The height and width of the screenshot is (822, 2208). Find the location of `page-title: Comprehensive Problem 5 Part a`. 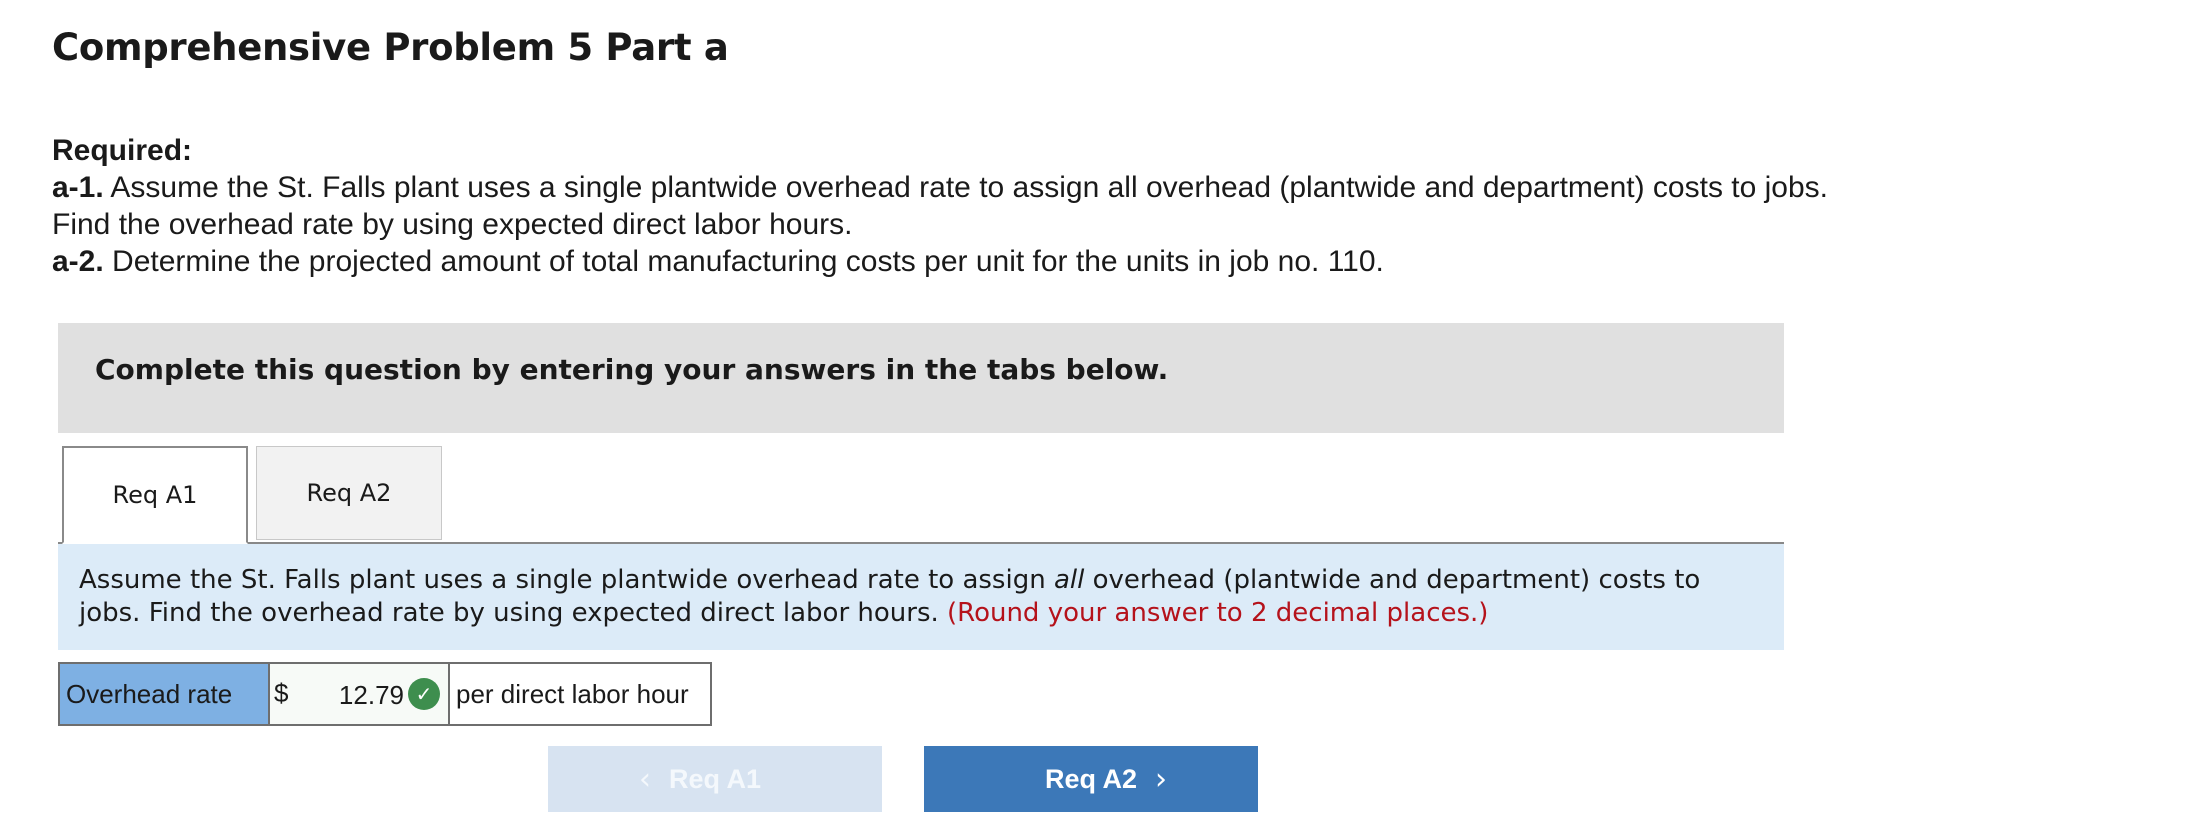

page-title: Comprehensive Problem 5 Part a is located at coordinates (390, 47).